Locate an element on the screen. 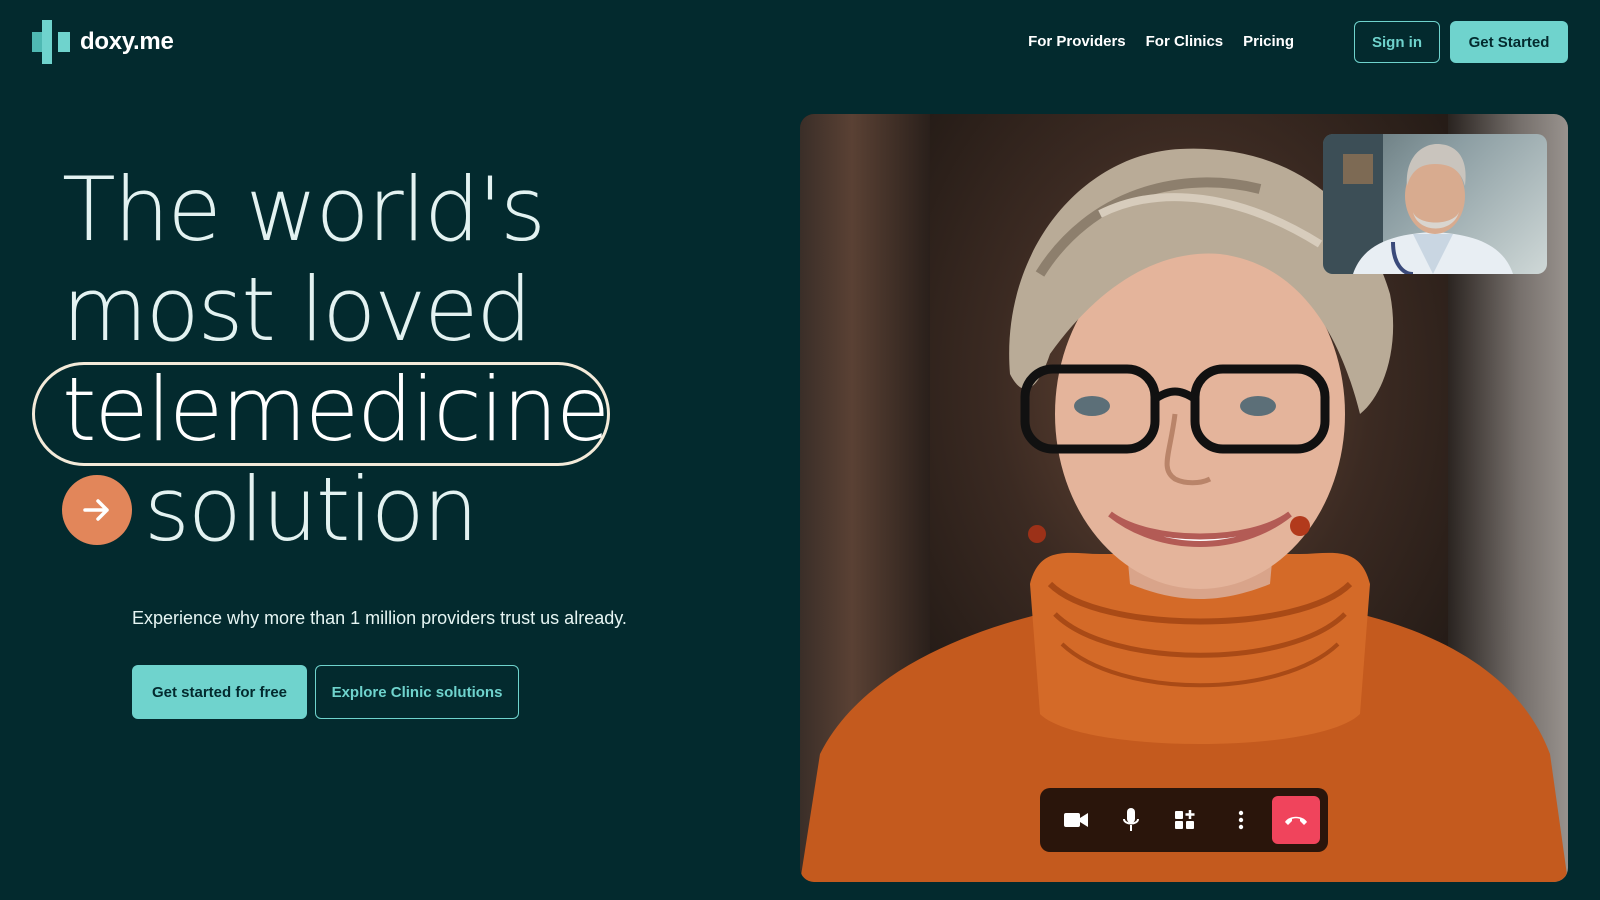 This screenshot has width=1600, height=900. end-call-icon is located at coordinates (1296, 820).